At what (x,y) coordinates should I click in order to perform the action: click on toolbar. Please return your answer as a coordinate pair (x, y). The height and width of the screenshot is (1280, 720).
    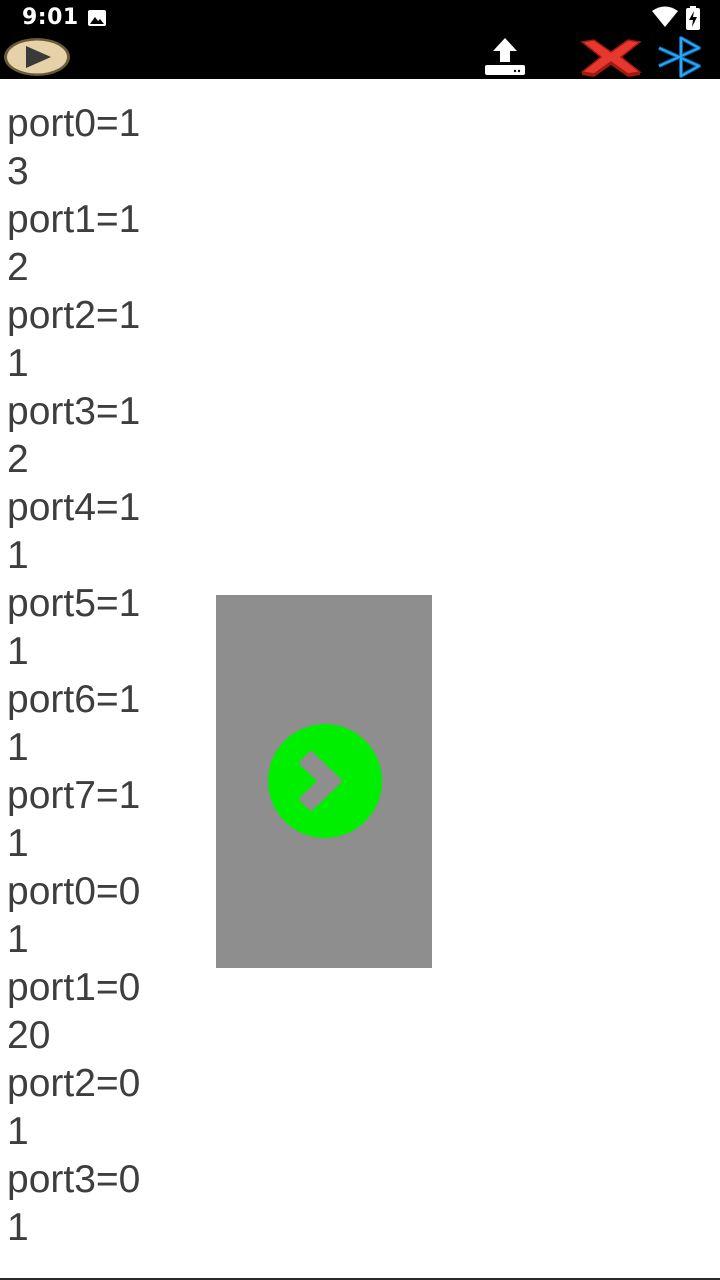
    Looking at the image, I should click on (360, 57).